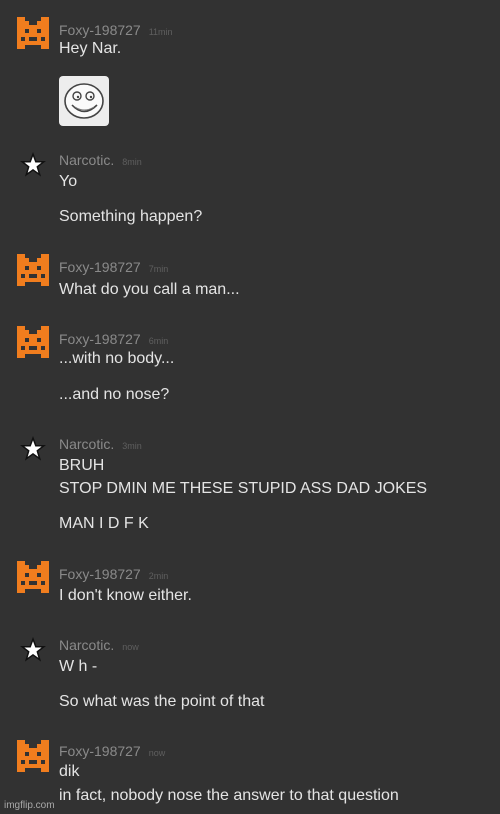 The image size is (500, 814). I want to click on message-text: So what was the point of that, so click(162, 701).